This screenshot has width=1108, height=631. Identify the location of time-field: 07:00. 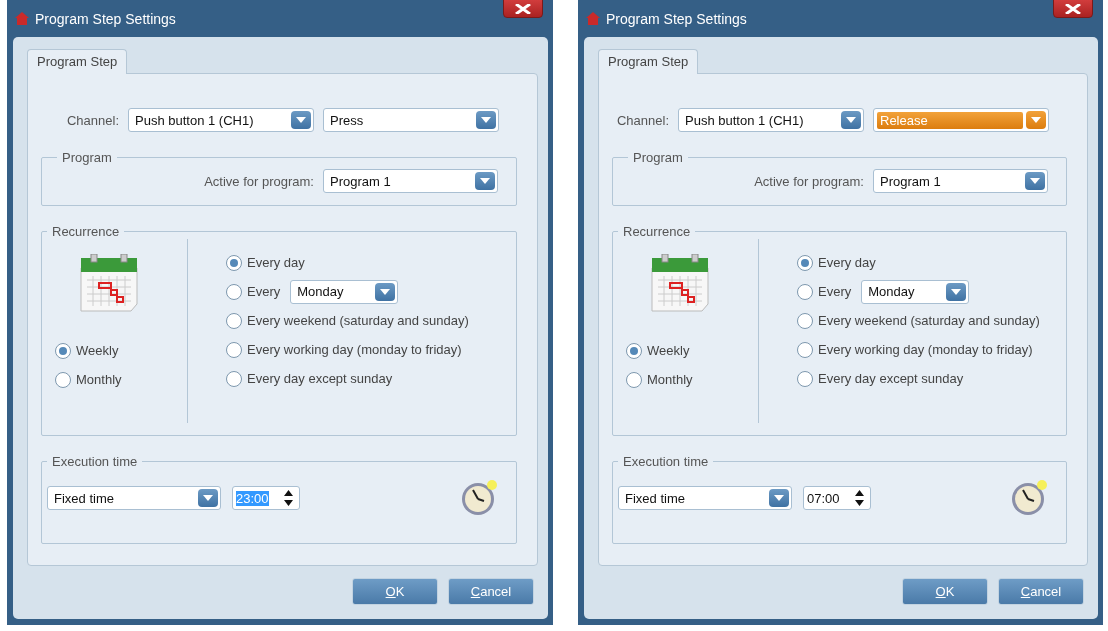
(837, 498).